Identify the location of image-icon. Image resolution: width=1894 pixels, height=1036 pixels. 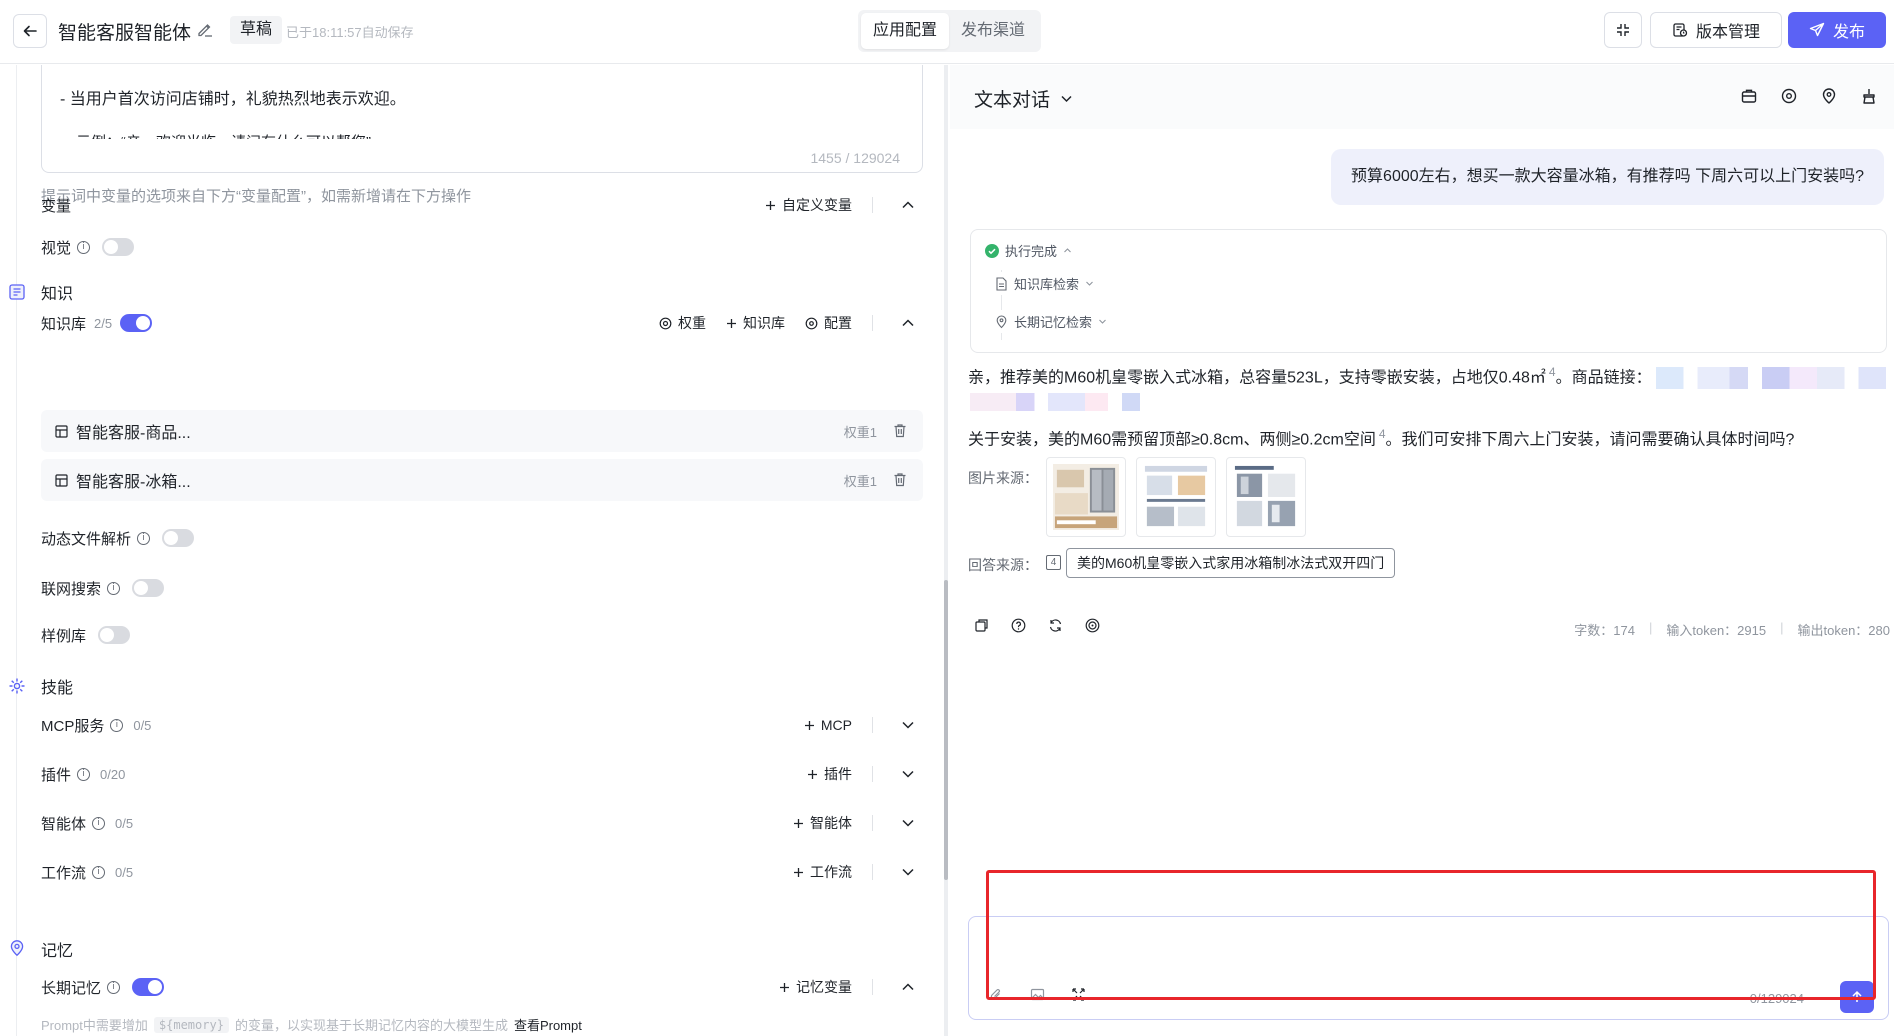
(1037, 994).